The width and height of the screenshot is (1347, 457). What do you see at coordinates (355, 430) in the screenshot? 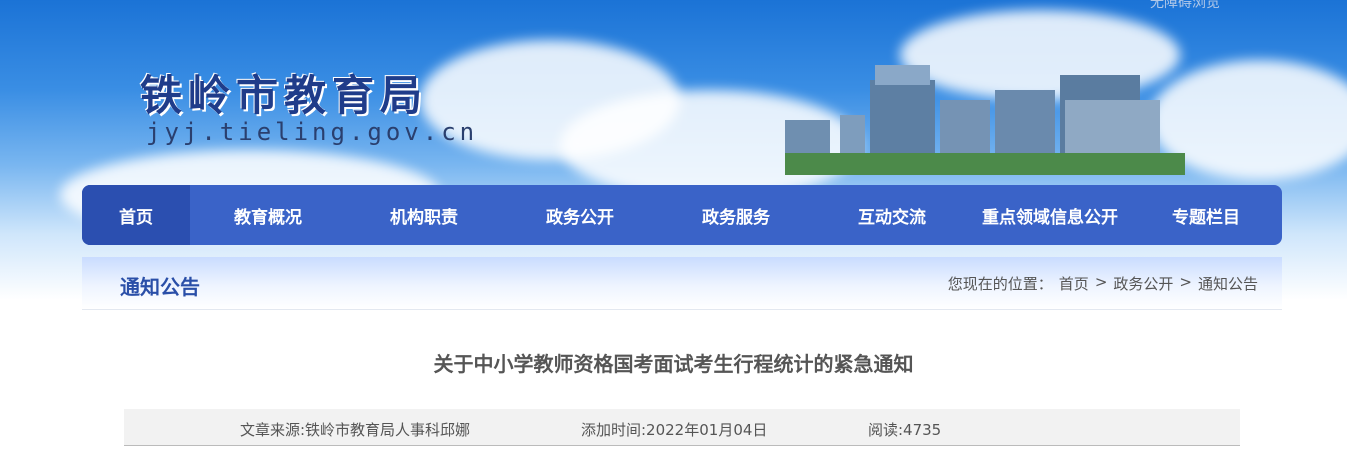
I see `article-source: 文章来源:铁岭市教育局人事科邱娜` at bounding box center [355, 430].